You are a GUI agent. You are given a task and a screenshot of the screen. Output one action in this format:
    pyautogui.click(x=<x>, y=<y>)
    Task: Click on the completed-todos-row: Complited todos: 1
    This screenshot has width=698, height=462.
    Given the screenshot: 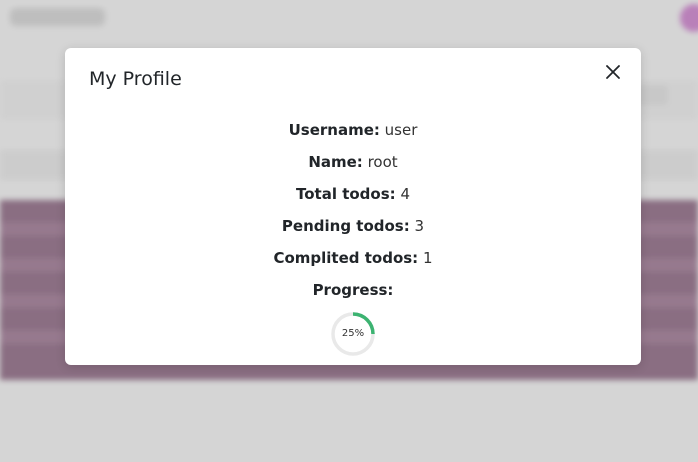 What is the action you would take?
    pyautogui.click(x=353, y=258)
    